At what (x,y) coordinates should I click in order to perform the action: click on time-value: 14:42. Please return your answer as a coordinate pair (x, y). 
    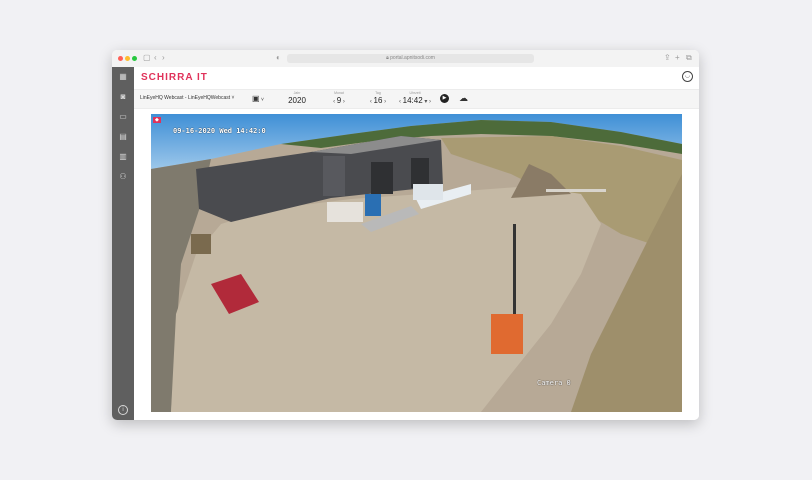
    Looking at the image, I should click on (413, 100).